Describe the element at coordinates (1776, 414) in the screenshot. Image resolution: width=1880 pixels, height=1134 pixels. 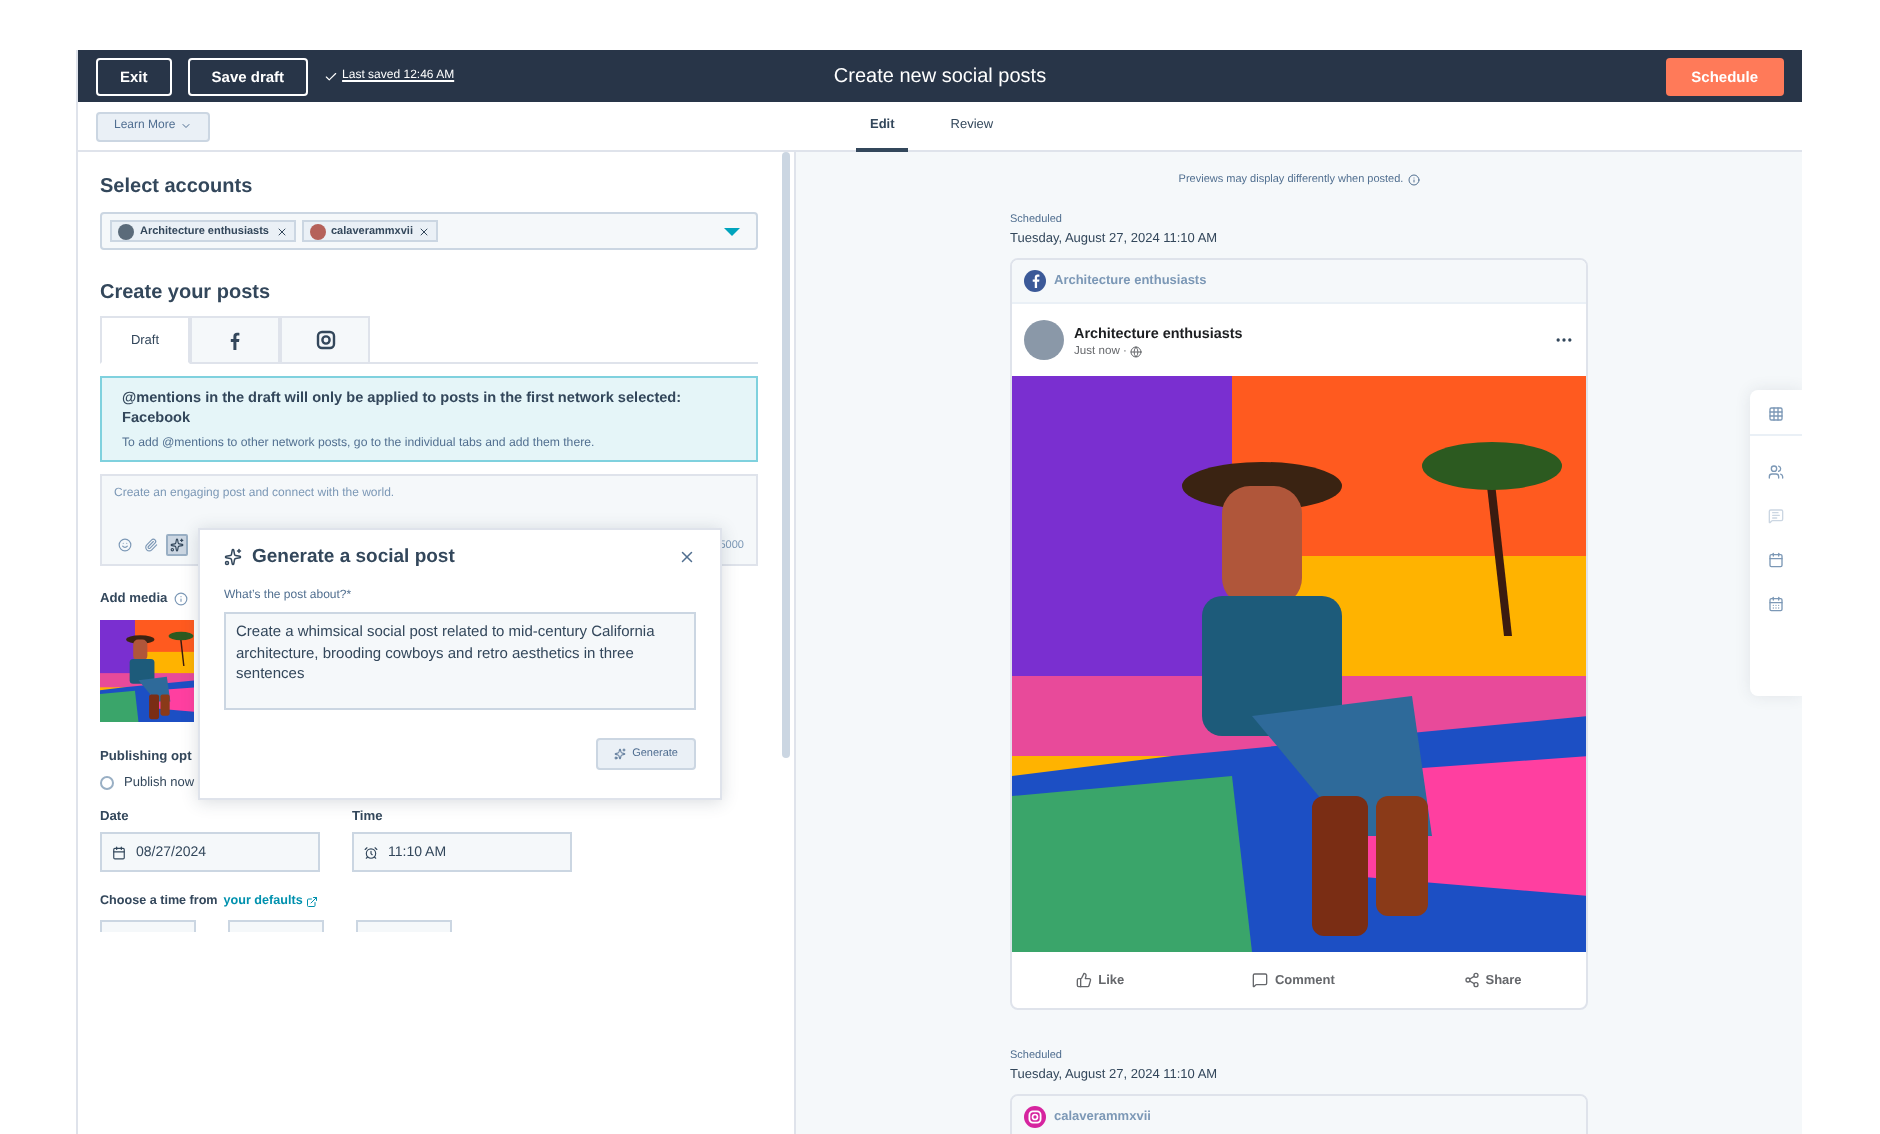
I see `grid-icon` at that location.